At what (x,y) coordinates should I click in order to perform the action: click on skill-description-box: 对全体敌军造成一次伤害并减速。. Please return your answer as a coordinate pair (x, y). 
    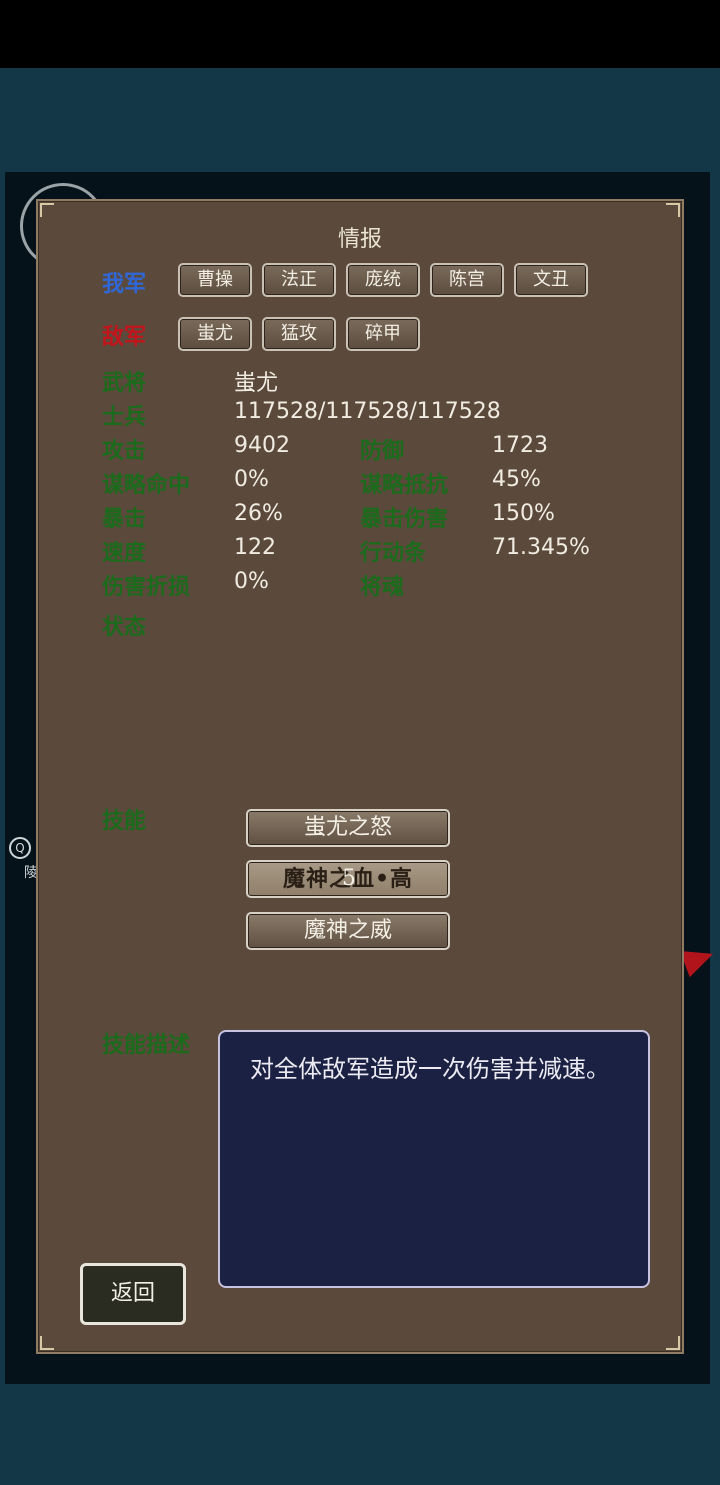
    Looking at the image, I should click on (434, 1159).